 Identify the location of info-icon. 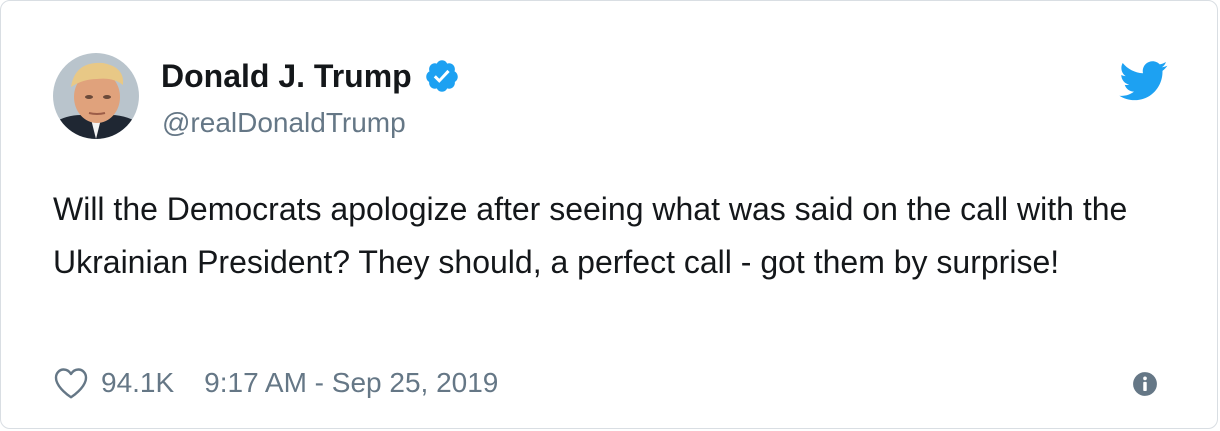
(1145, 384).